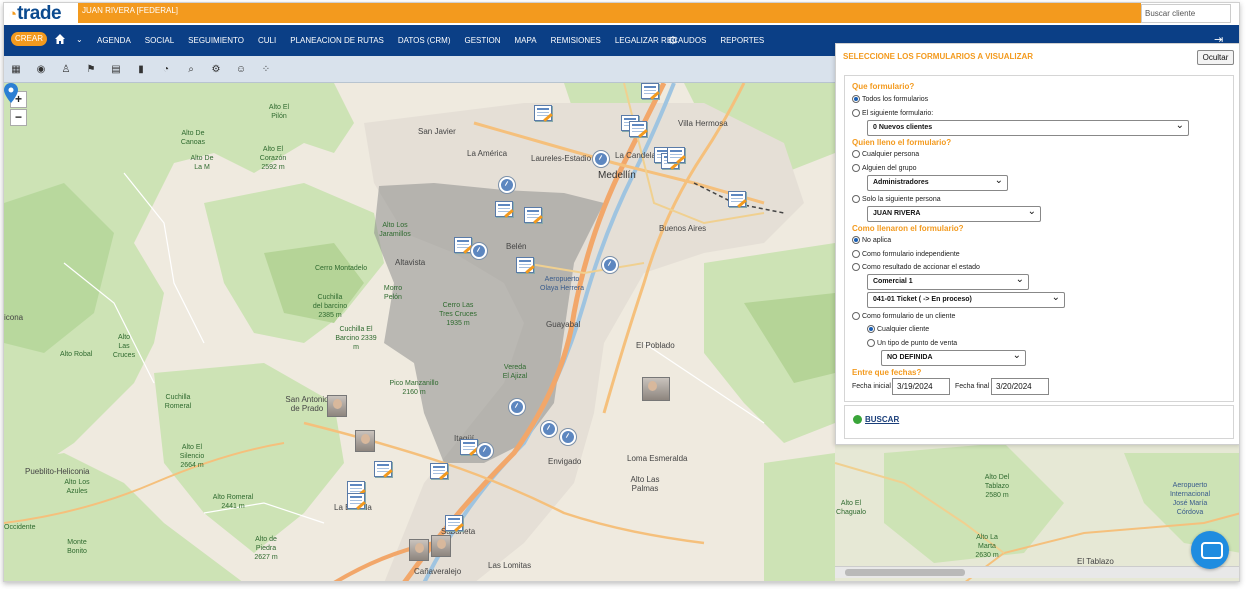  I want to click on nav-item-mapa: MAPA, so click(526, 40).